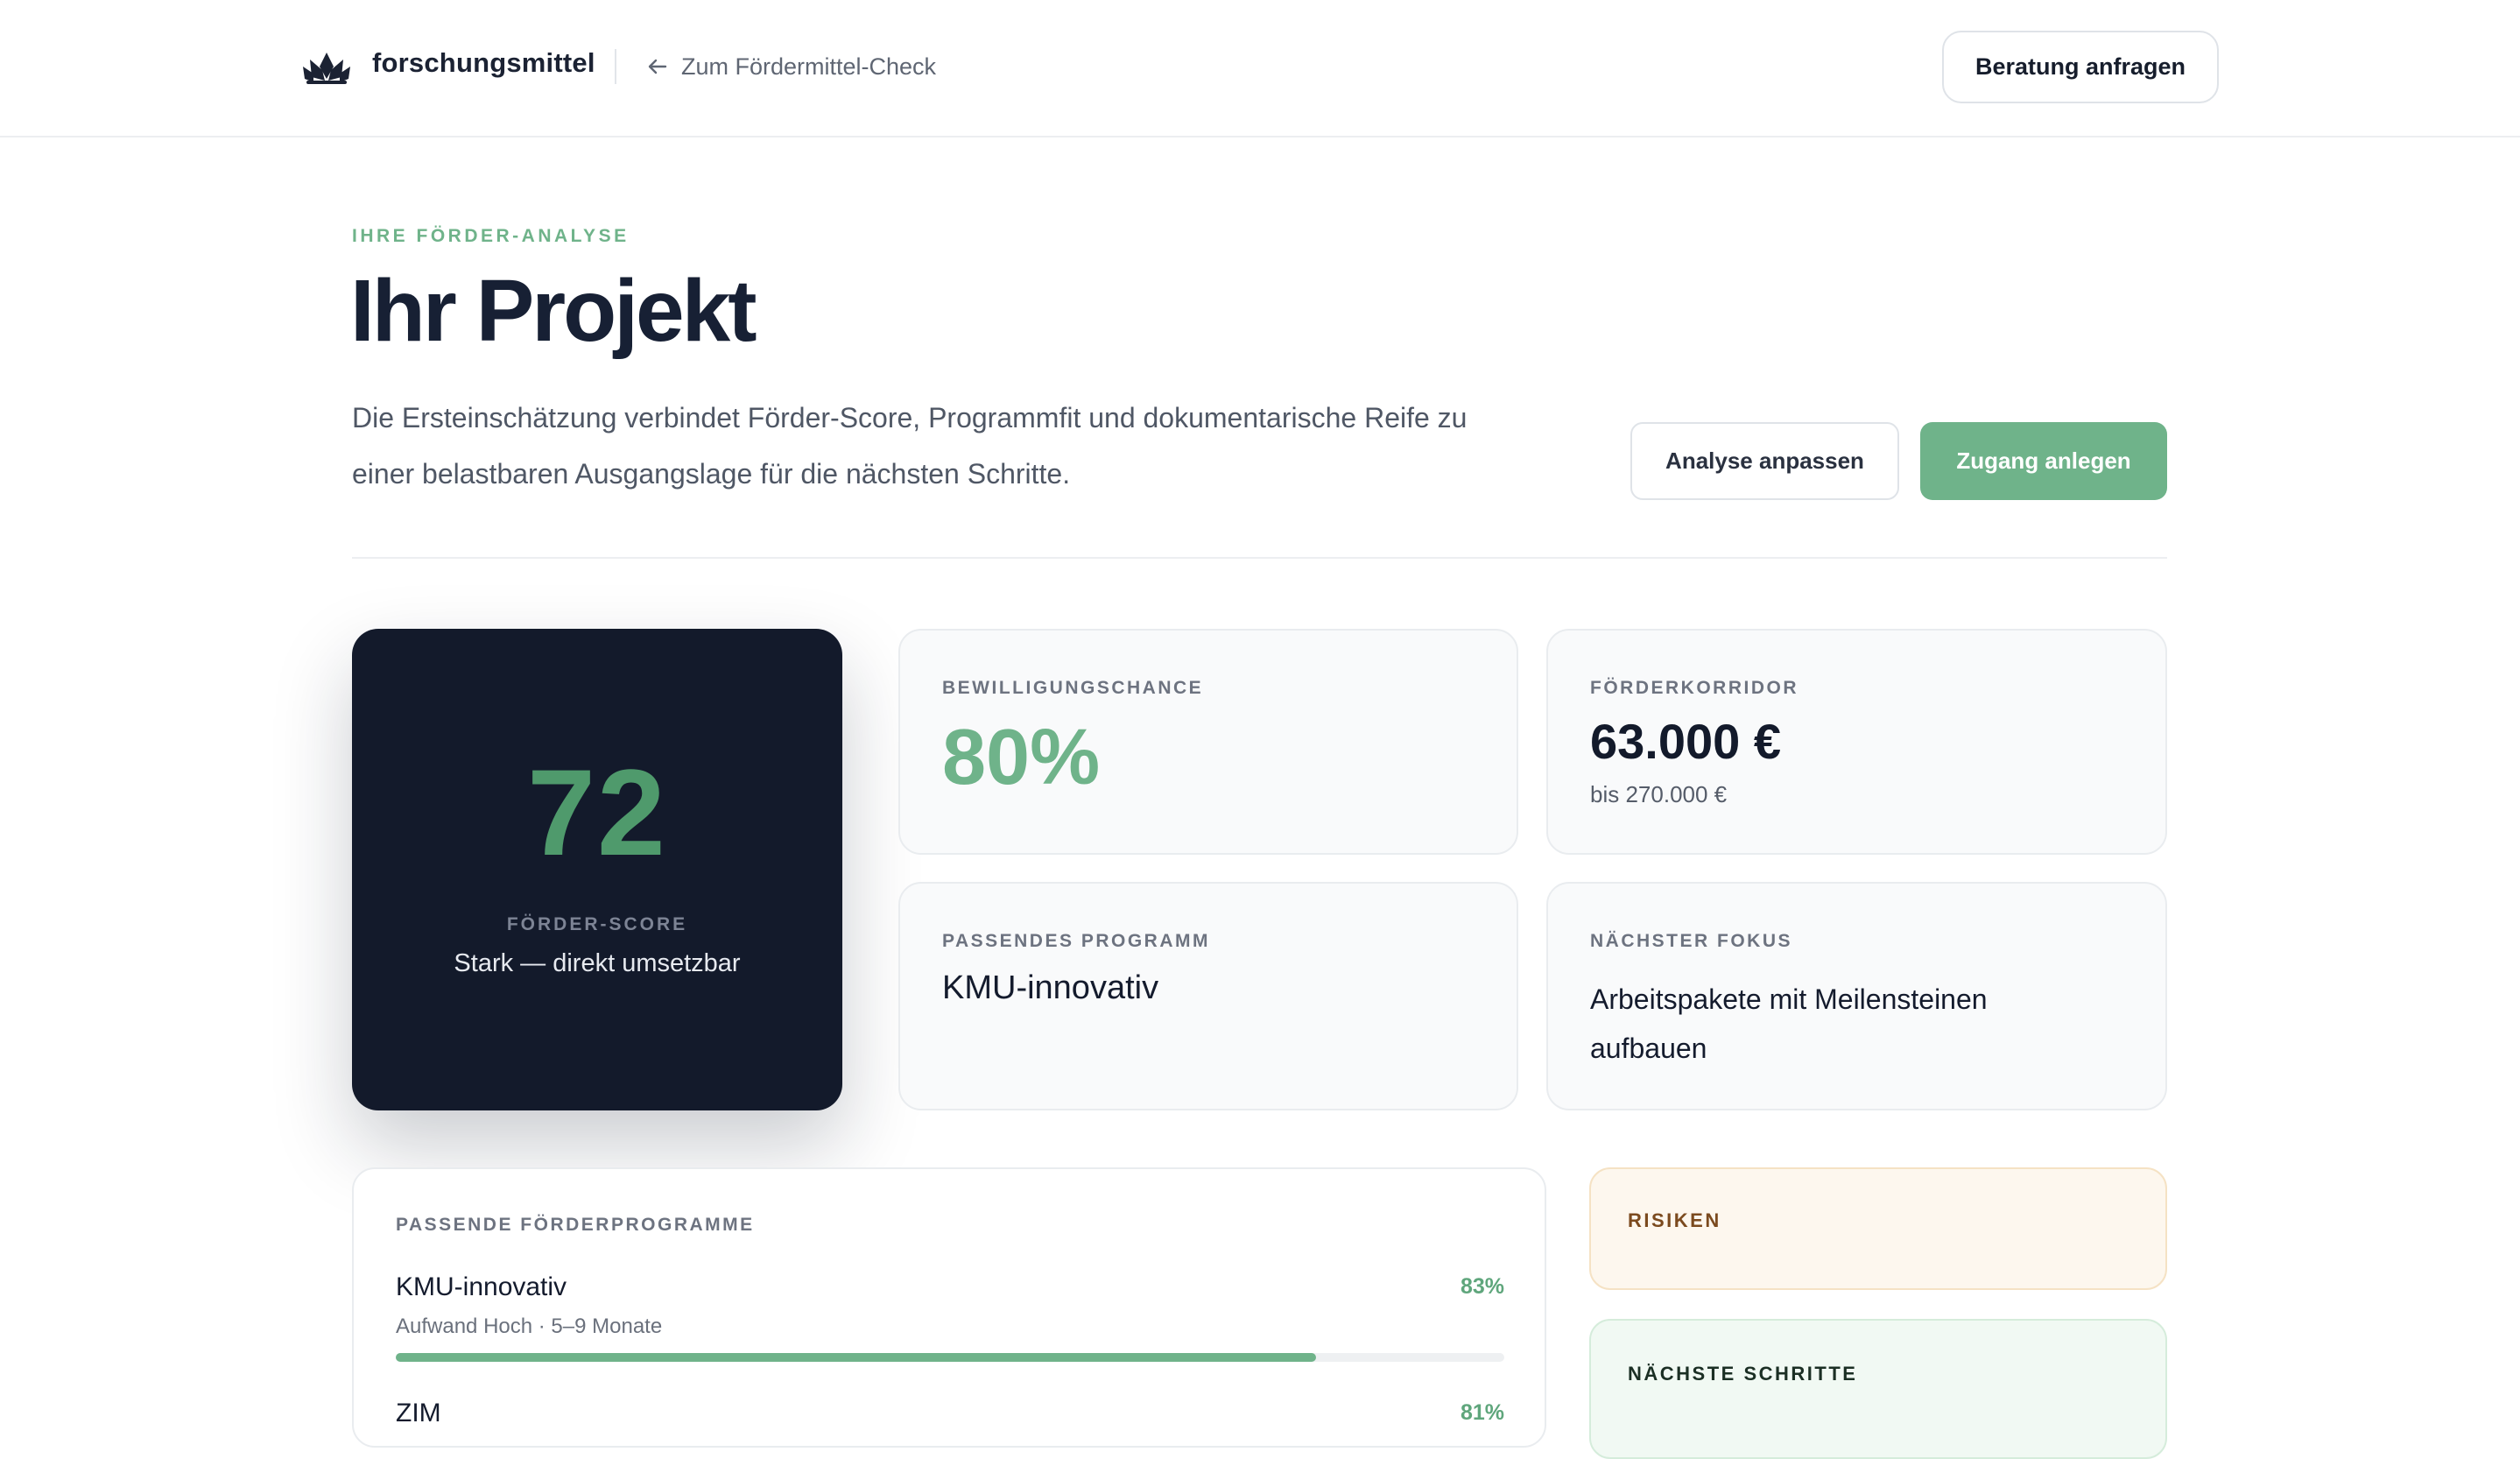 This screenshot has width=2520, height=1459. Describe the element at coordinates (1208, 742) in the screenshot. I see `approval-chance-card: BEWILLIGUNGSCHANCE 80%` at that location.